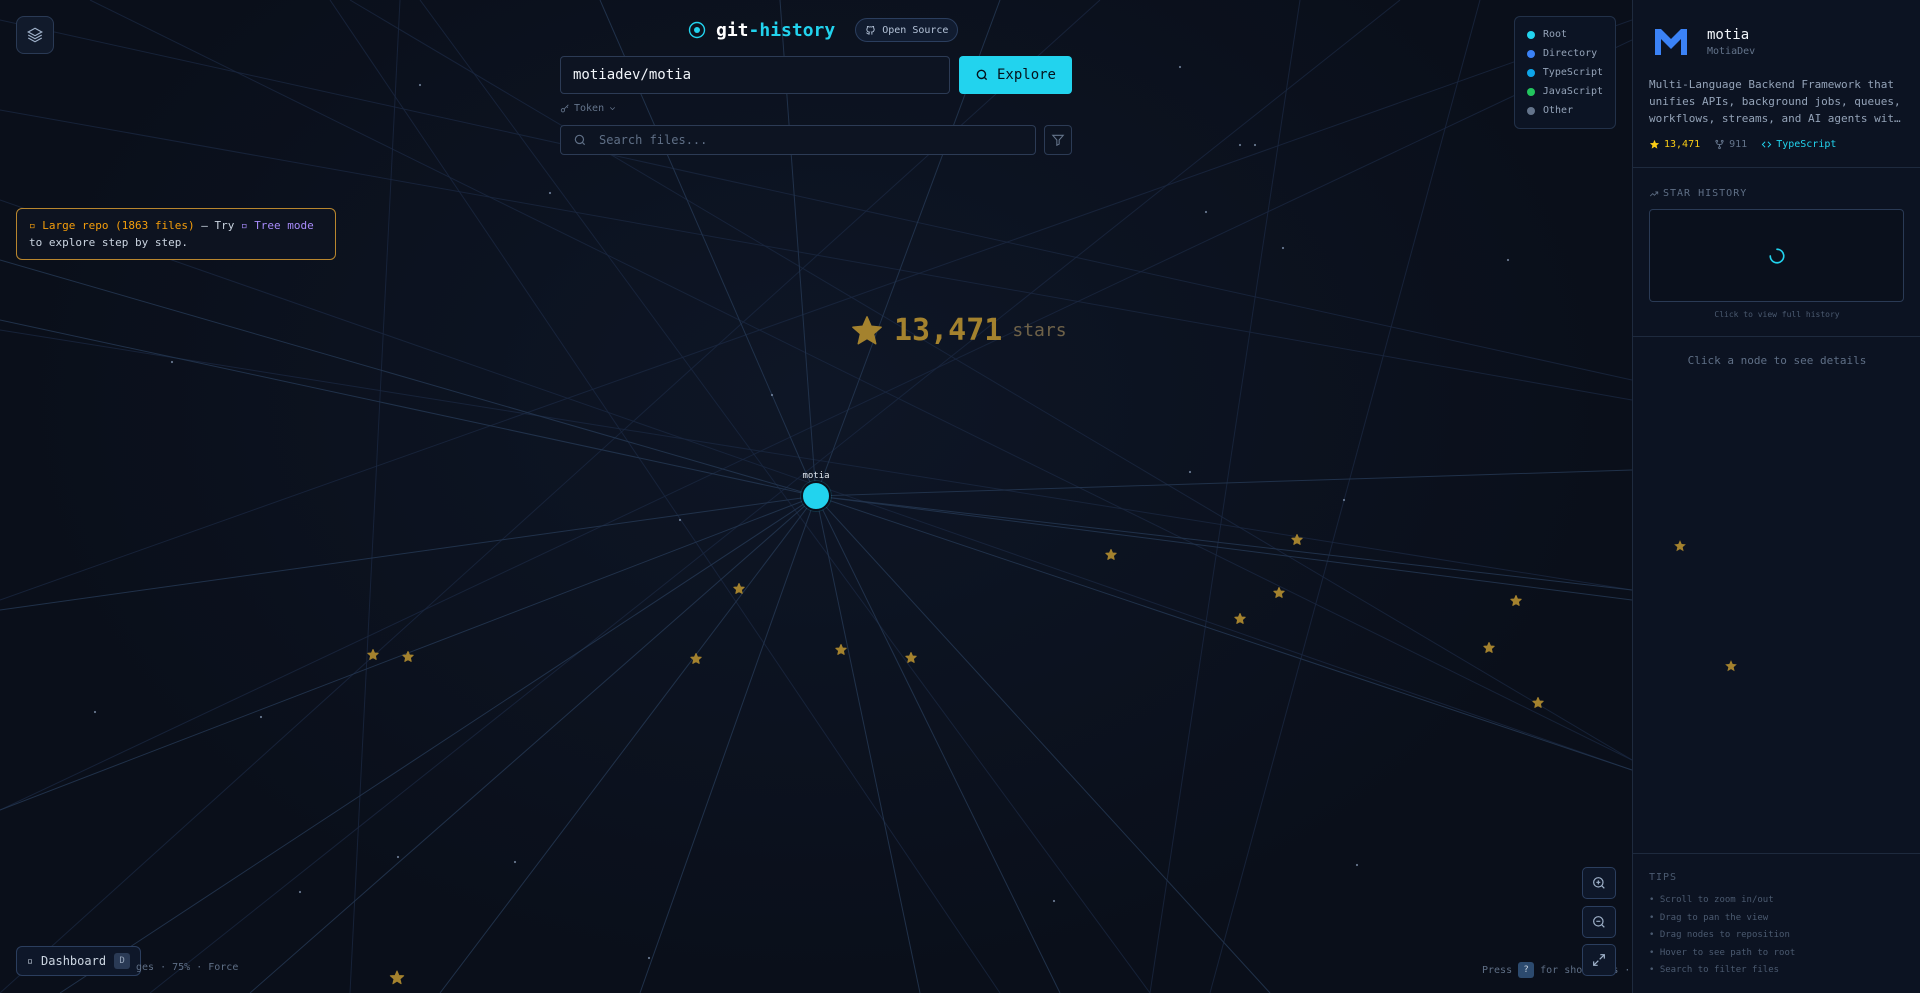  What do you see at coordinates (1731, 51) in the screenshot?
I see `repo-owner: MotiaDev` at bounding box center [1731, 51].